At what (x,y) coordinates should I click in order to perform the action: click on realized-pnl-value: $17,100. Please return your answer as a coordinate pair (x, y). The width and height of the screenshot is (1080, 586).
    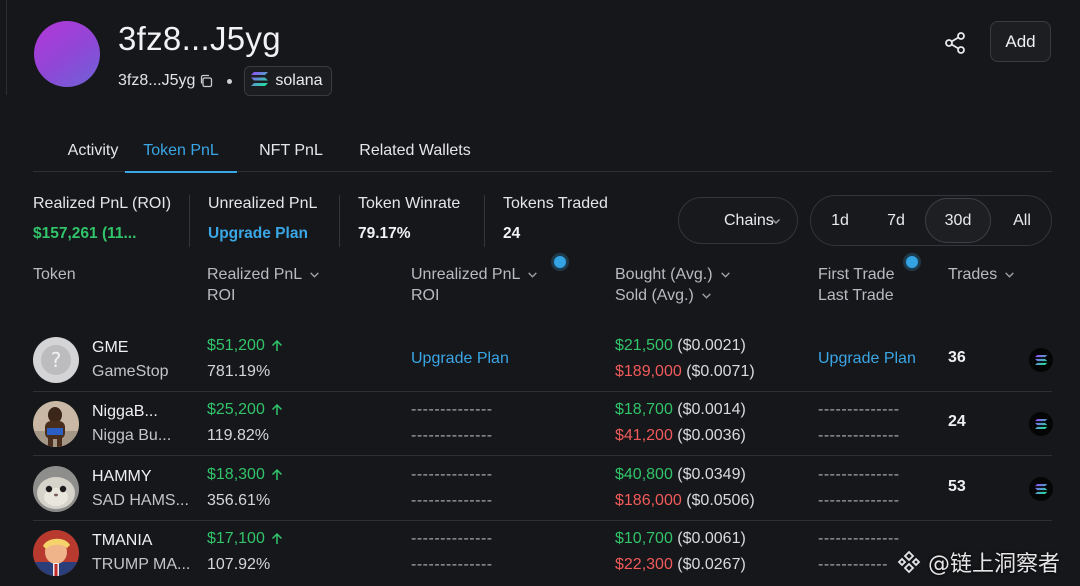
    Looking at the image, I should click on (236, 538).